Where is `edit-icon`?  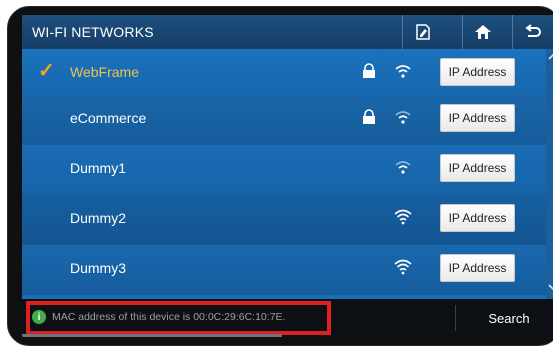 edit-icon is located at coordinates (423, 32).